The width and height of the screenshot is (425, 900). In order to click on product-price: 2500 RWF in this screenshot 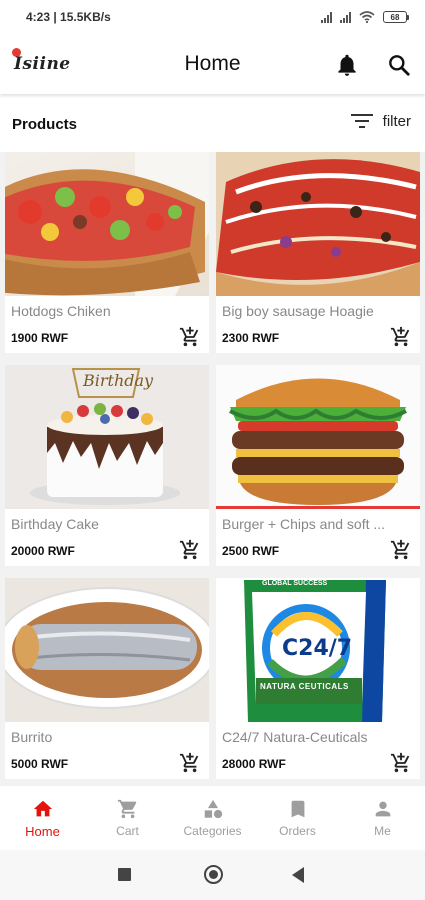, I will do `click(251, 551)`.